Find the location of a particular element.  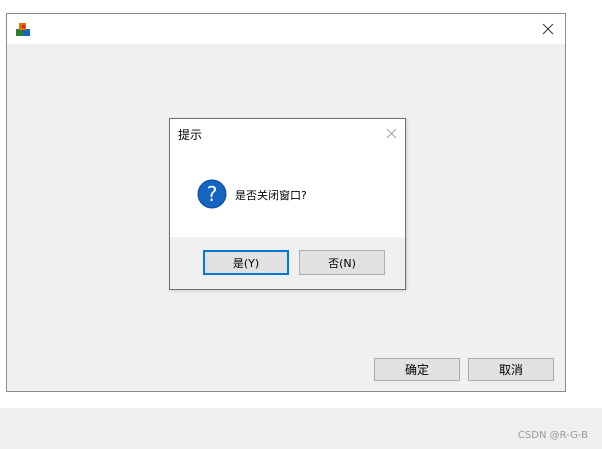

close-icon is located at coordinates (548, 29).